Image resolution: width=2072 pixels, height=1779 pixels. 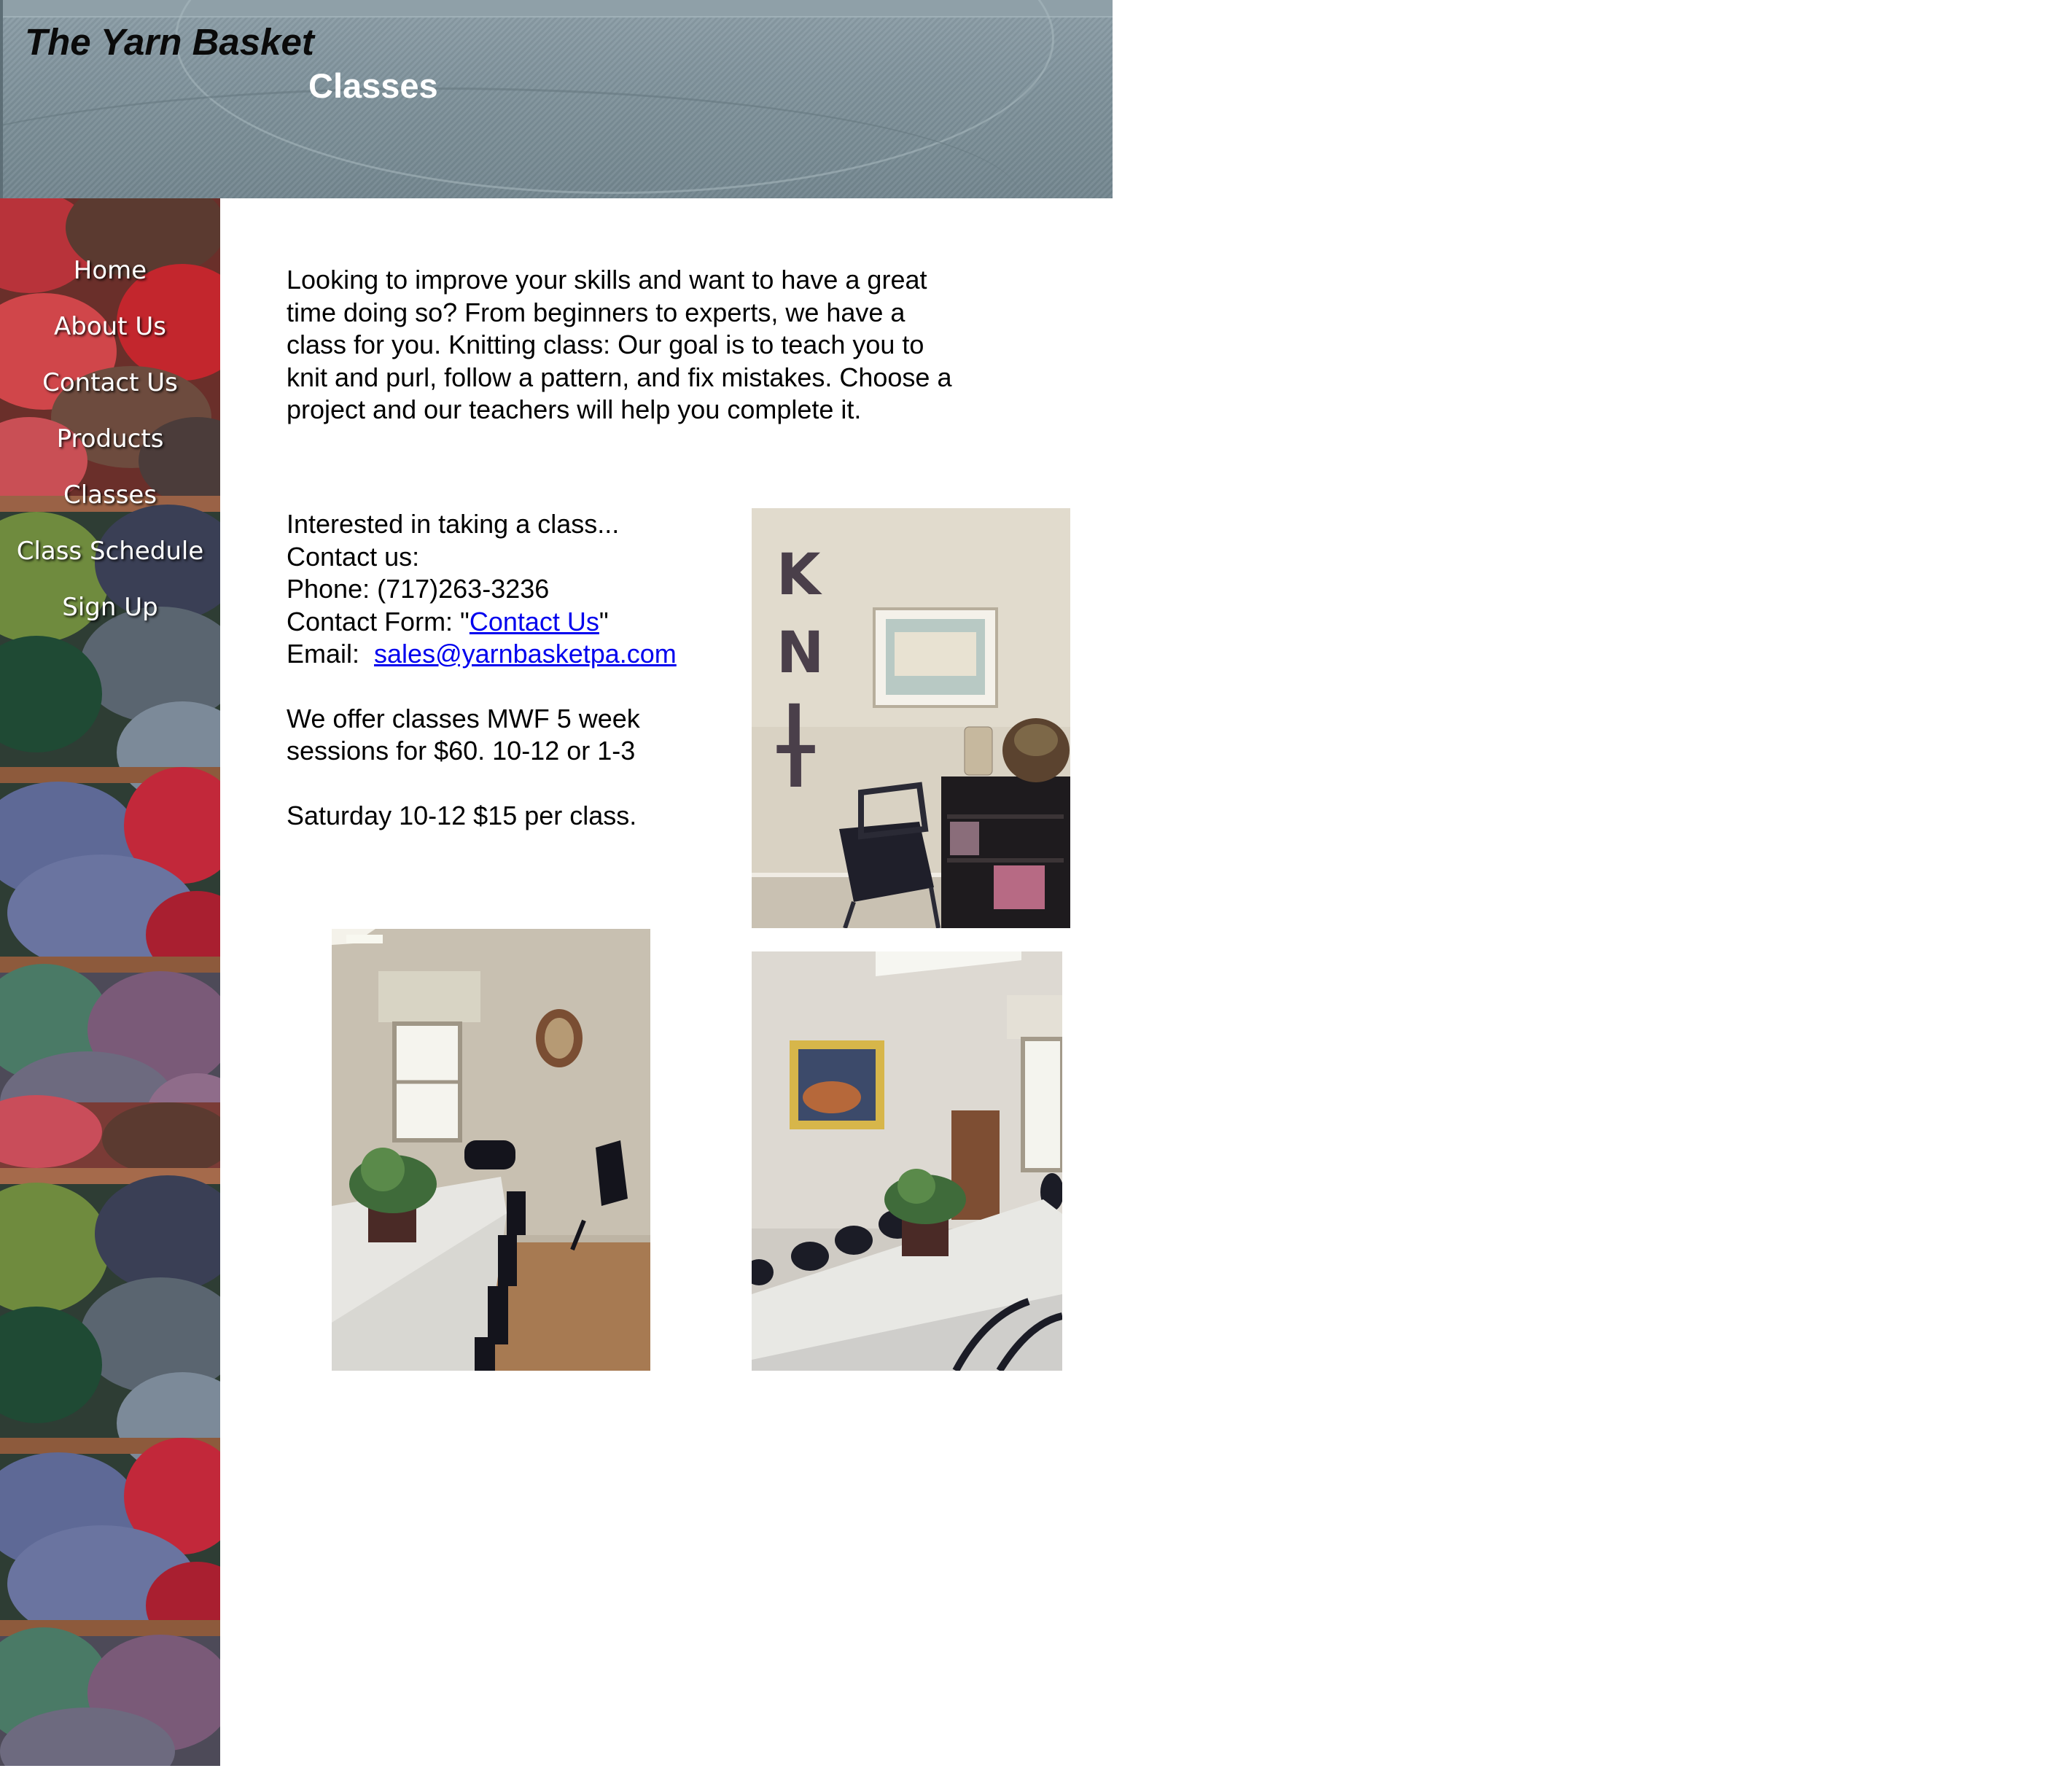 I want to click on nav-link-contact-us: Contact Us, so click(x=110, y=383).